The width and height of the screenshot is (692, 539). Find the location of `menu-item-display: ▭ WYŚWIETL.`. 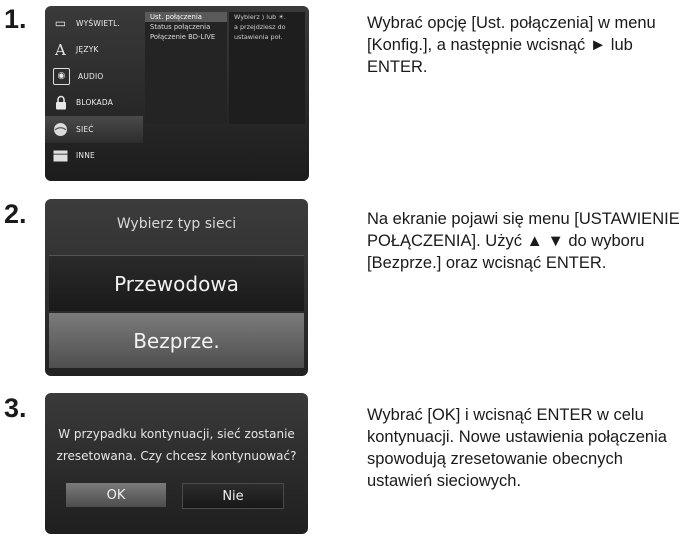

menu-item-display: ▭ WYŚWIETL. is located at coordinates (94, 23).